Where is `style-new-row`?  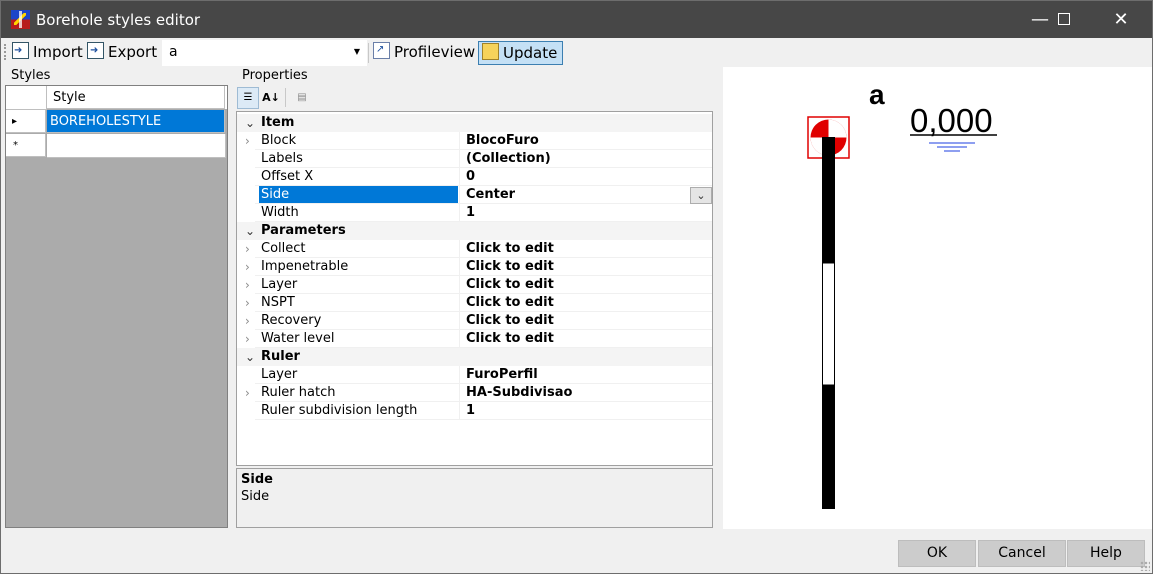 style-new-row is located at coordinates (136, 146).